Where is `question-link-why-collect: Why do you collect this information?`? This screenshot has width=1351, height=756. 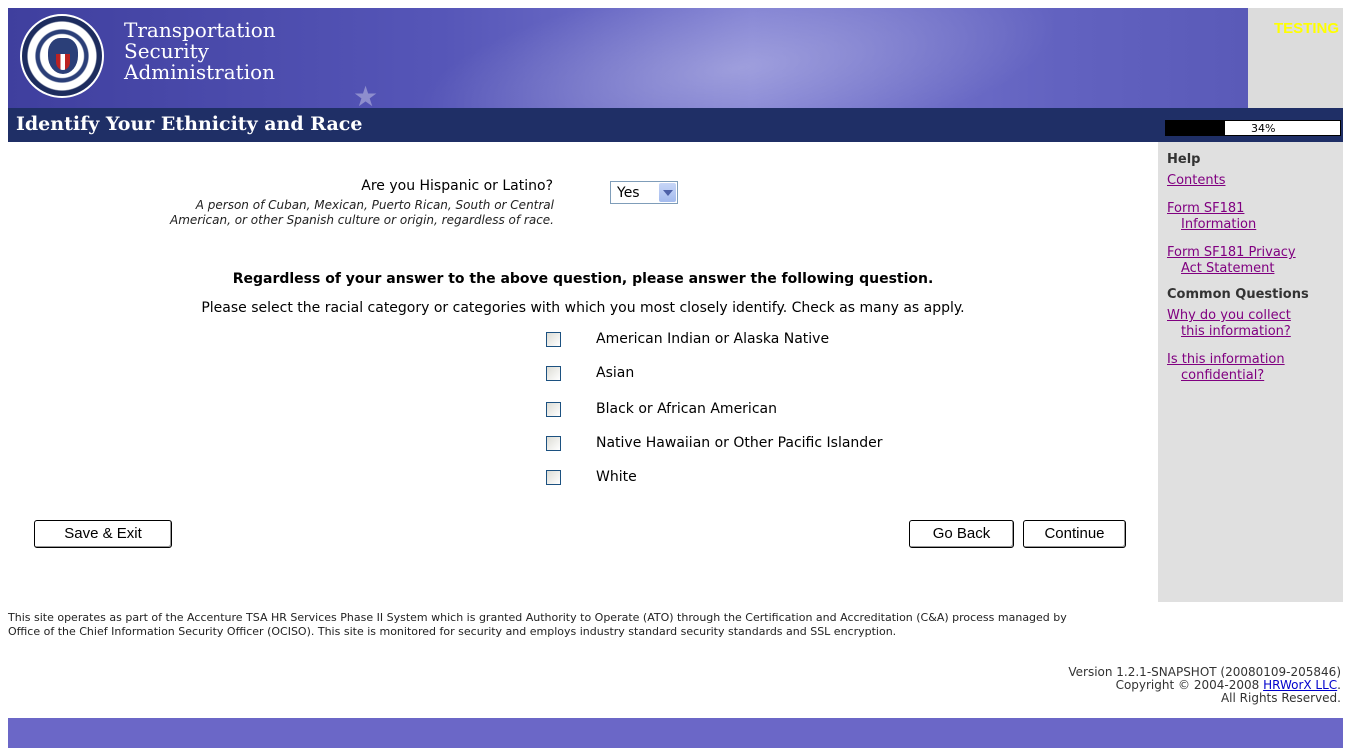 question-link-why-collect: Why do you collect this information? is located at coordinates (1255, 324).